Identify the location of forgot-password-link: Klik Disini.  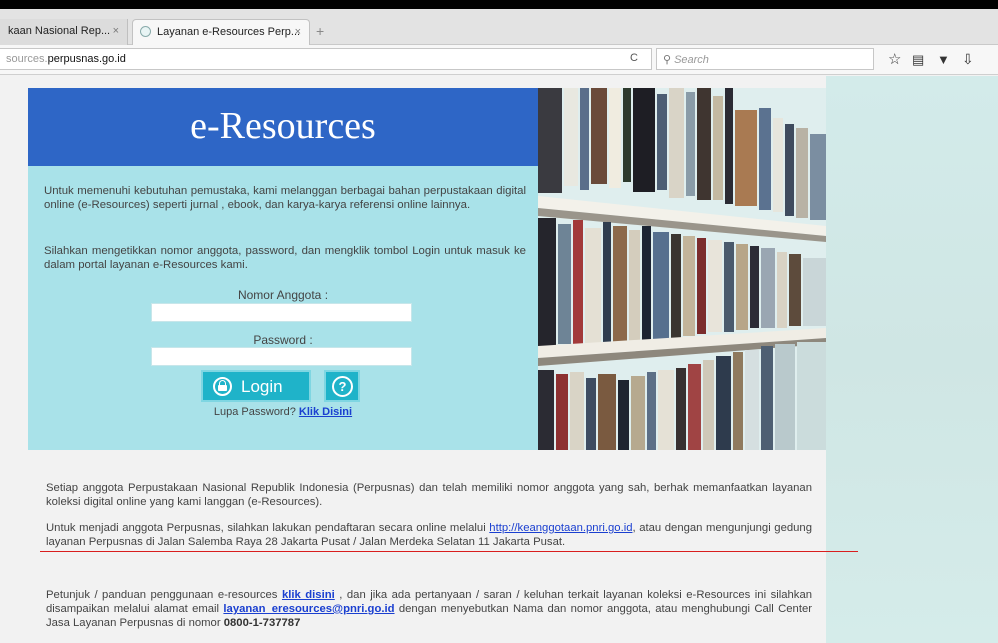
(325, 412).